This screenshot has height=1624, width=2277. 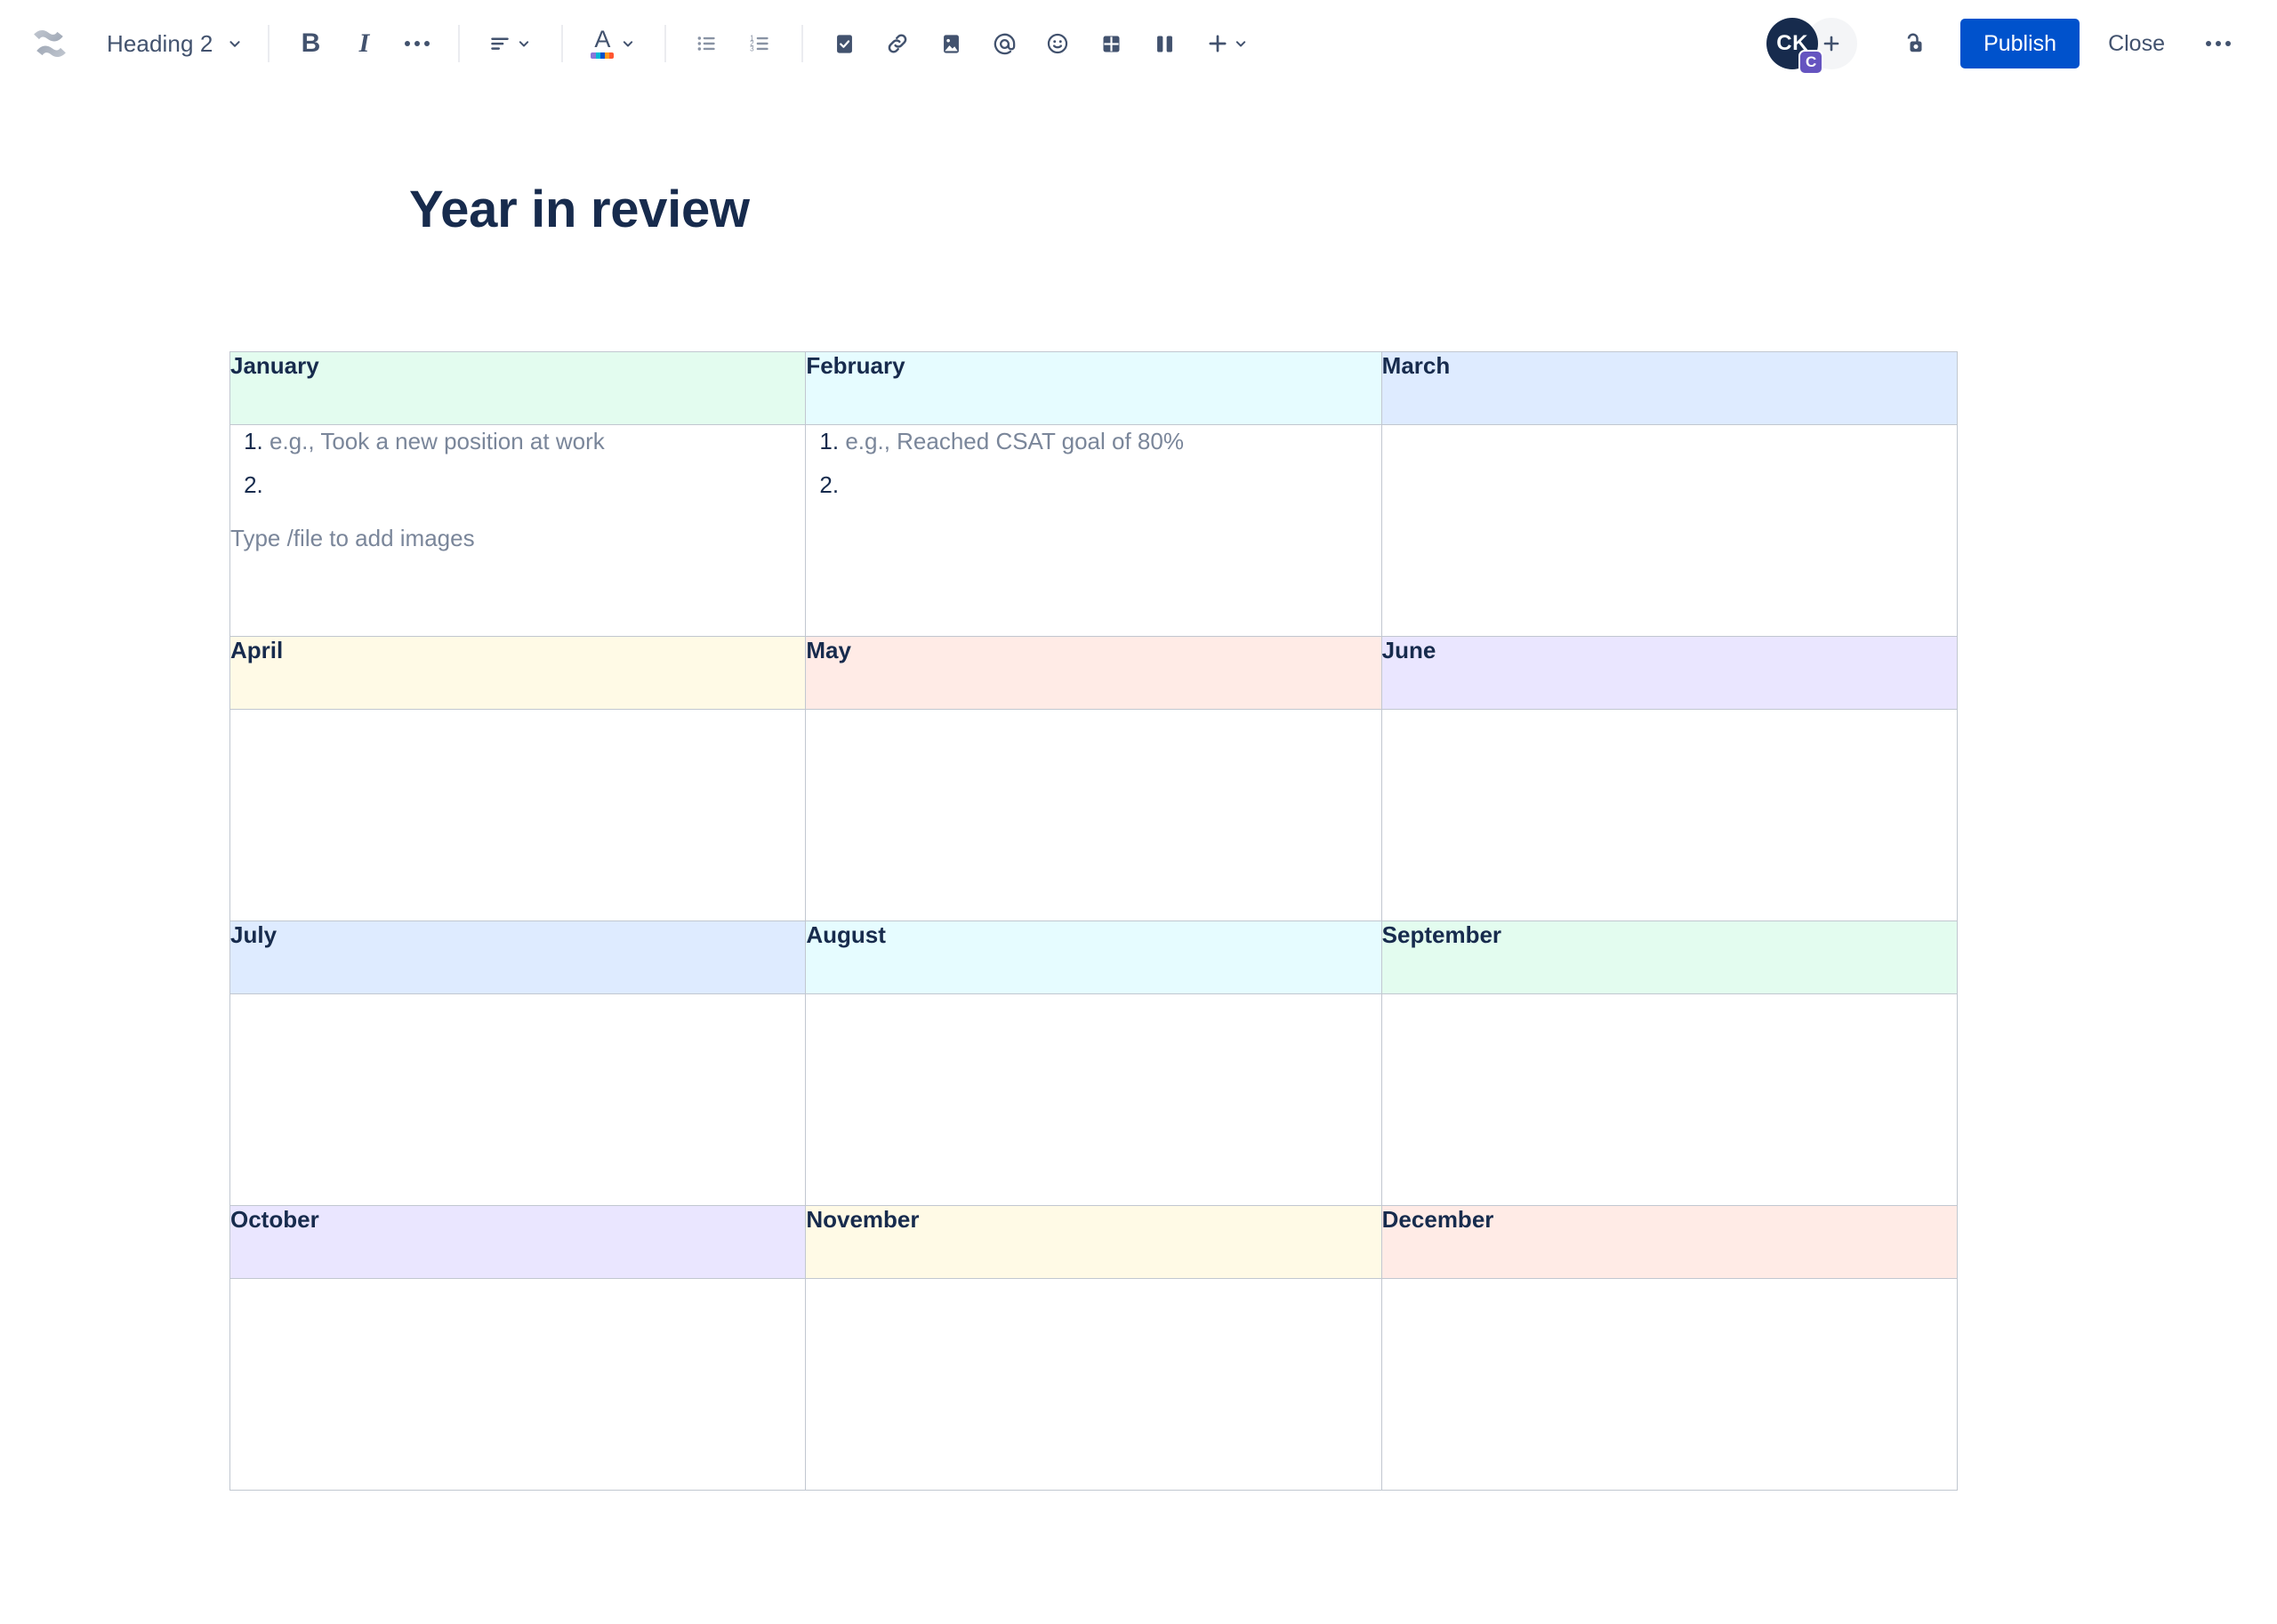 I want to click on table-row: October November December, so click(x=1094, y=1241).